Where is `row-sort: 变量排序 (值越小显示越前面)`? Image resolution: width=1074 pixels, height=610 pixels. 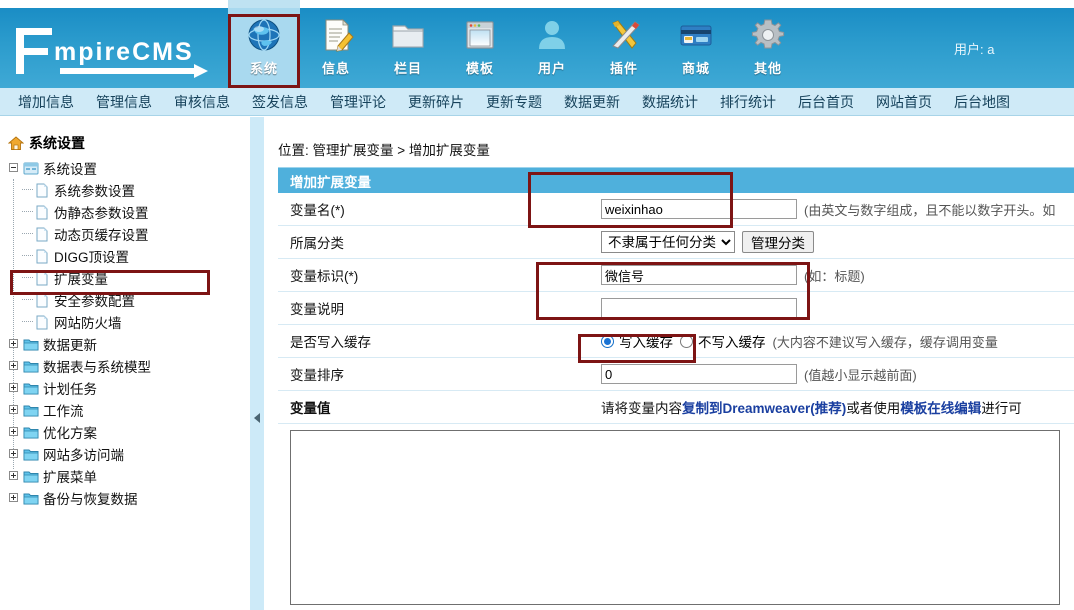
row-sort: 变量排序 (值越小显示越前面) is located at coordinates (676, 374).